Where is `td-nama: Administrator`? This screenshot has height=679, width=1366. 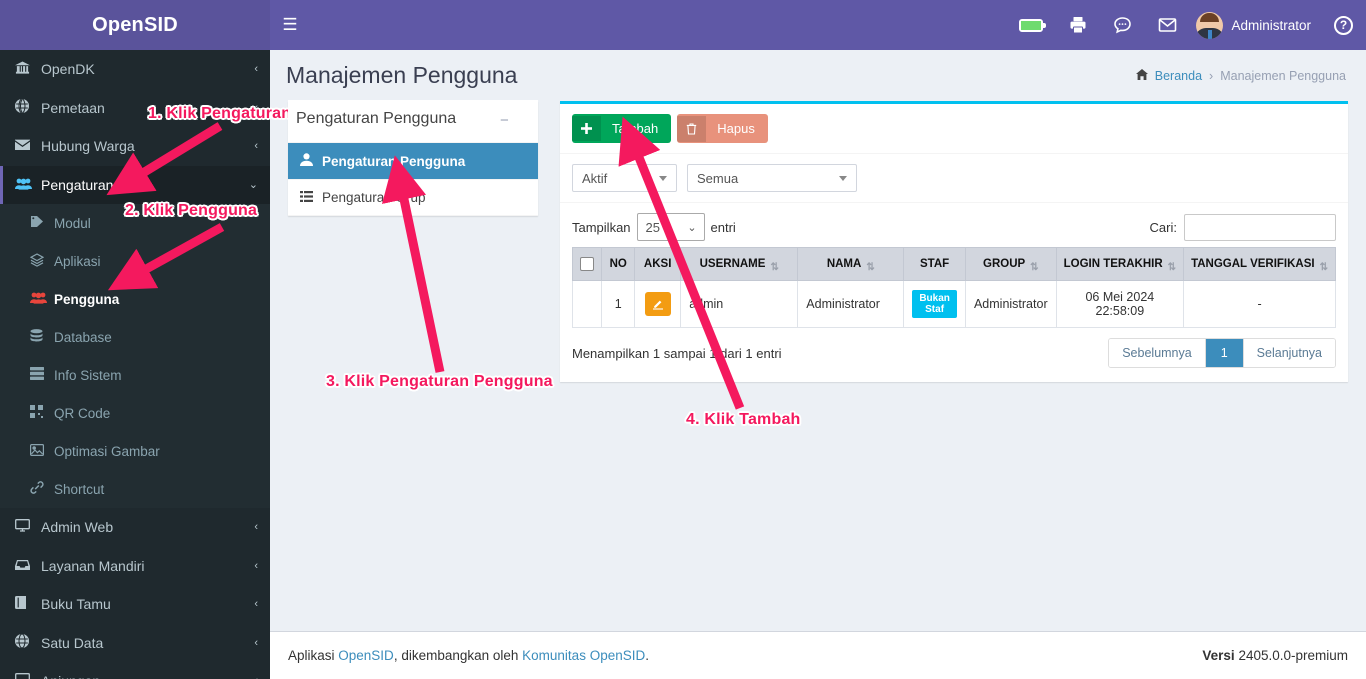 td-nama: Administrator is located at coordinates (851, 304).